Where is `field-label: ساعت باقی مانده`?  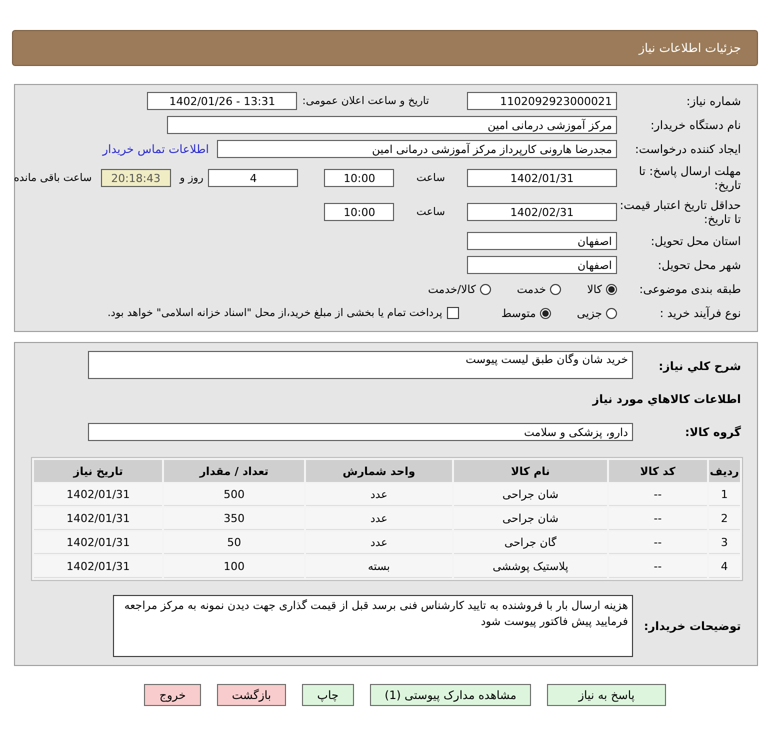 field-label: ساعت باقی مانده is located at coordinates (53, 178).